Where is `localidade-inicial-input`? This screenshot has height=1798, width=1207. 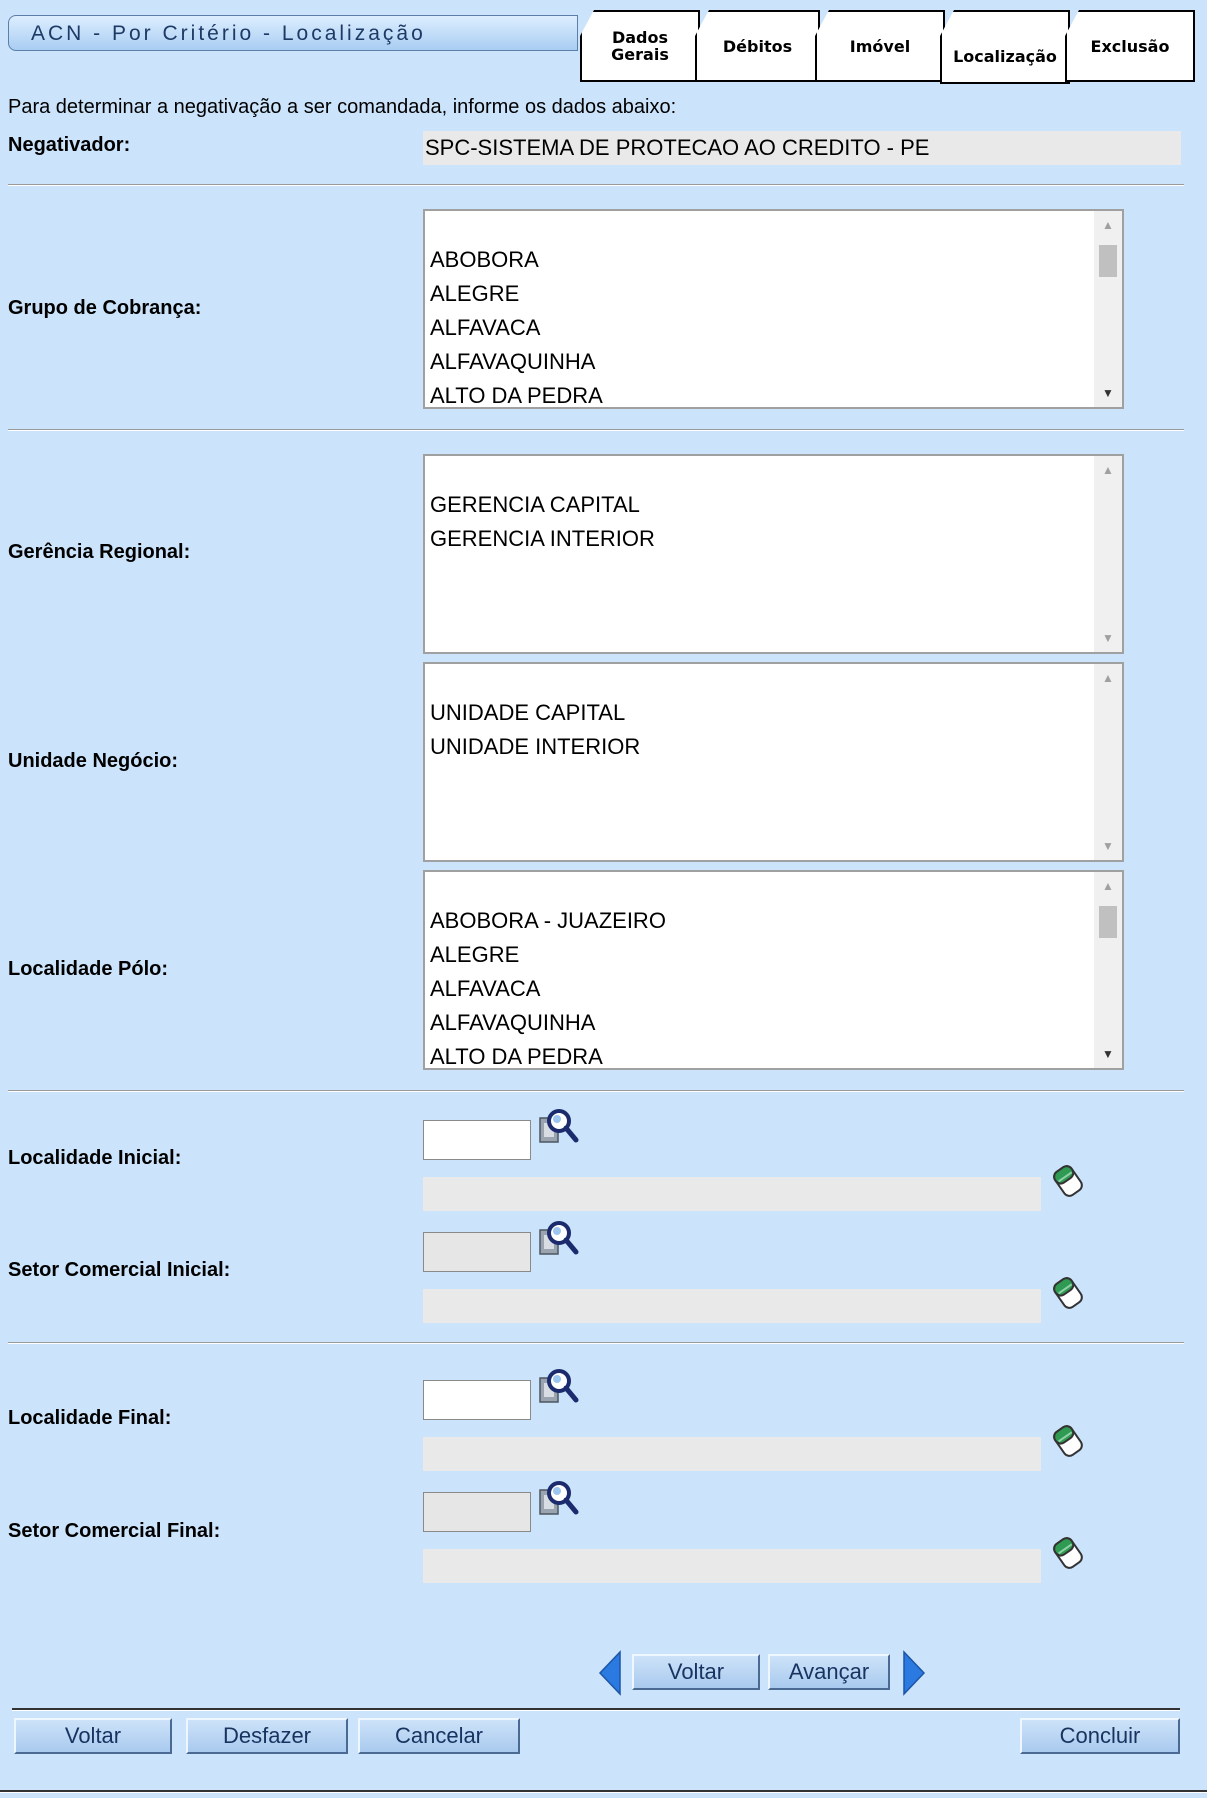
localidade-inicial-input is located at coordinates (477, 1140).